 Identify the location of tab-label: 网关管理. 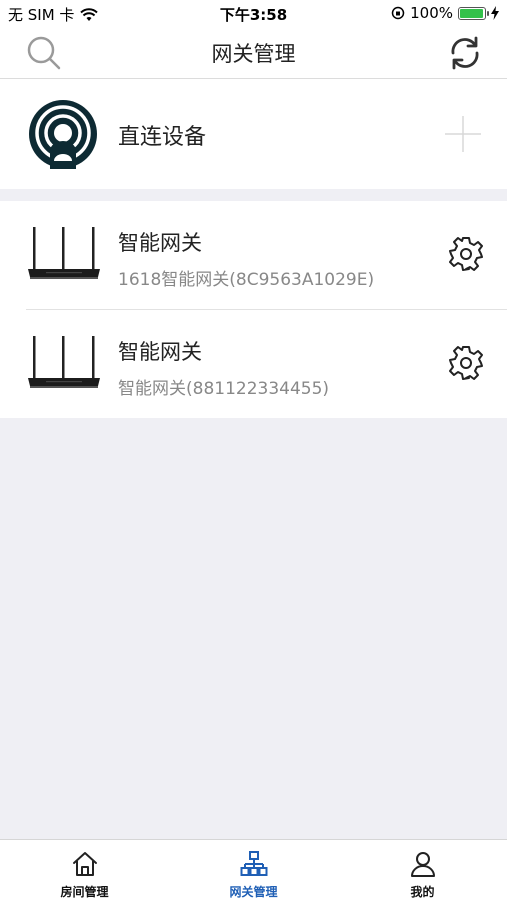
(253, 892).